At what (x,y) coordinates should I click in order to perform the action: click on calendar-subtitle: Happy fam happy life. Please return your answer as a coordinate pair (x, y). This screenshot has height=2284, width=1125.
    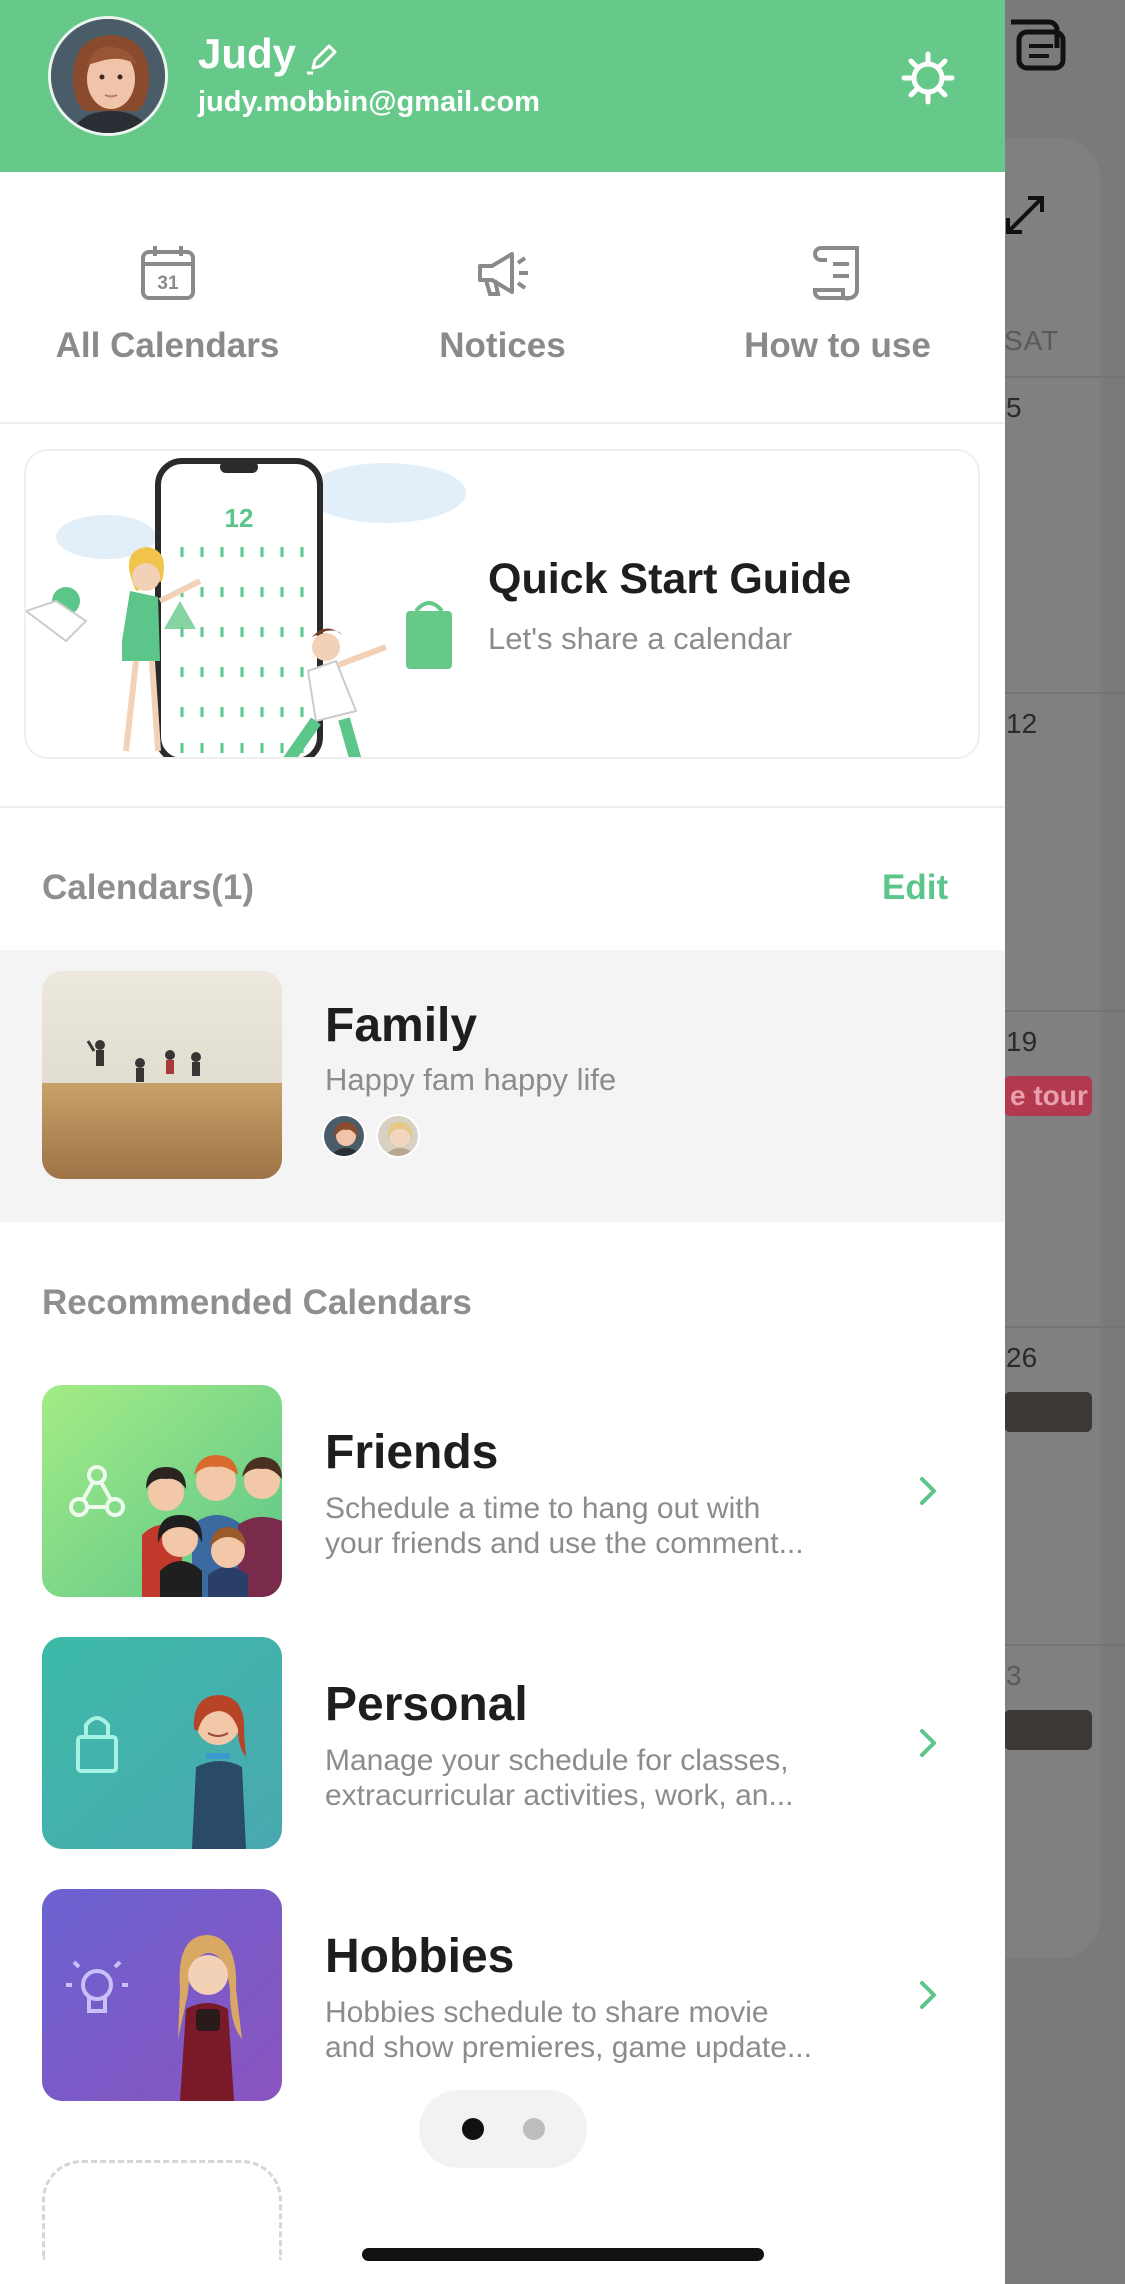
    Looking at the image, I should click on (471, 1079).